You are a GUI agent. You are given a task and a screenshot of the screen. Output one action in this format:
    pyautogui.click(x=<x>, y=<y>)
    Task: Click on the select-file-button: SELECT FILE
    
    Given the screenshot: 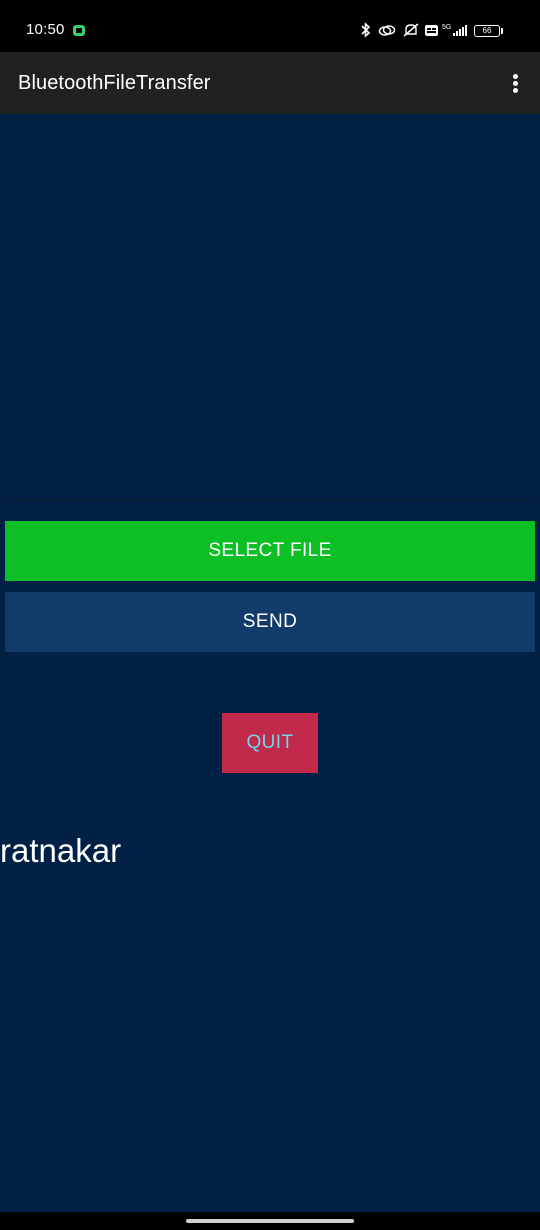 What is the action you would take?
    pyautogui.click(x=270, y=551)
    